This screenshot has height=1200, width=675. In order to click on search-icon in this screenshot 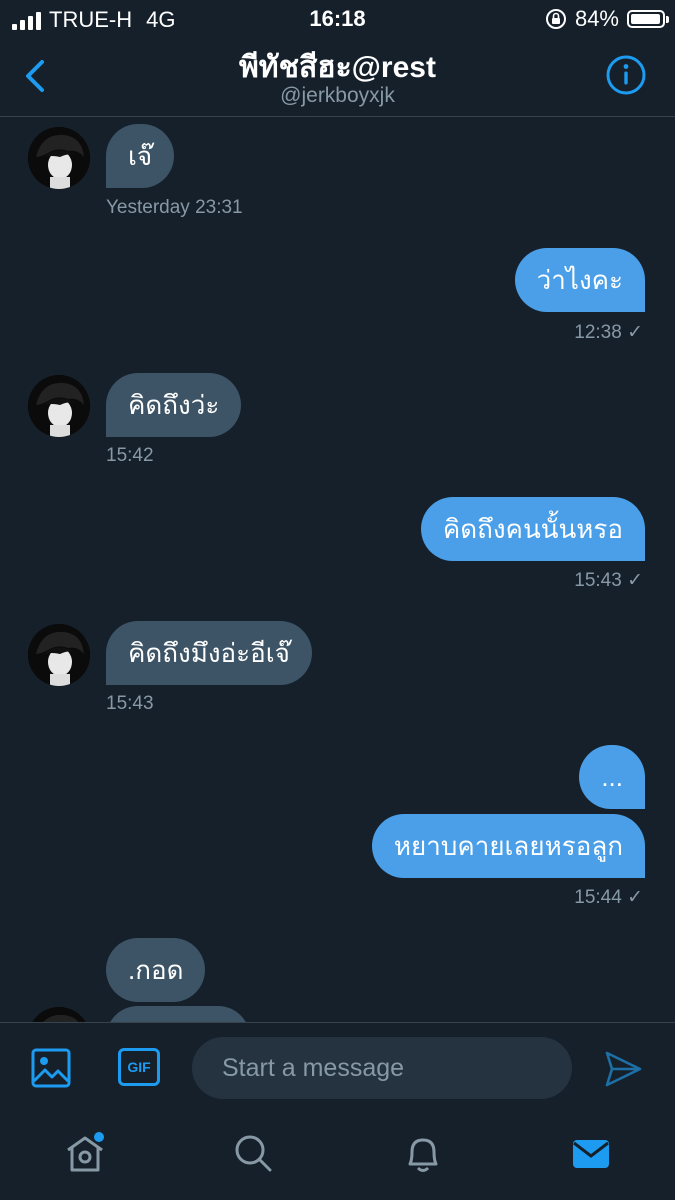, I will do `click(253, 1153)`.